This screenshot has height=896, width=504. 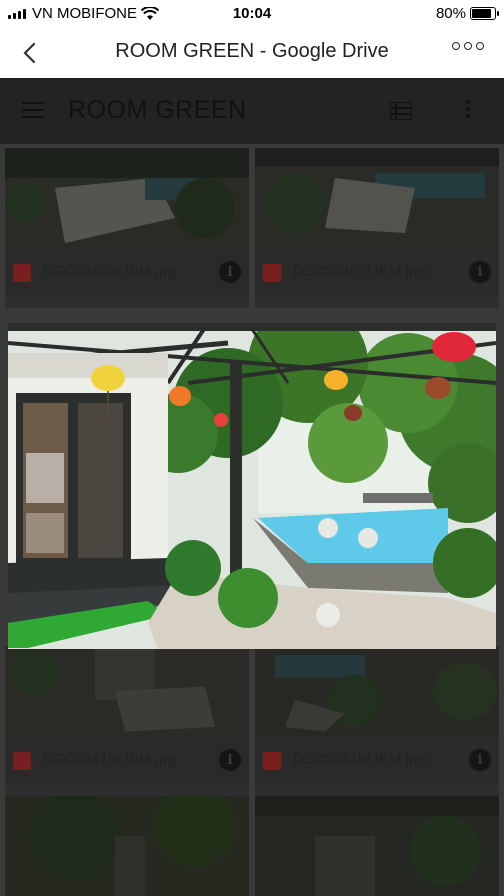 I want to click on list-view-icon, so click(x=401, y=111).